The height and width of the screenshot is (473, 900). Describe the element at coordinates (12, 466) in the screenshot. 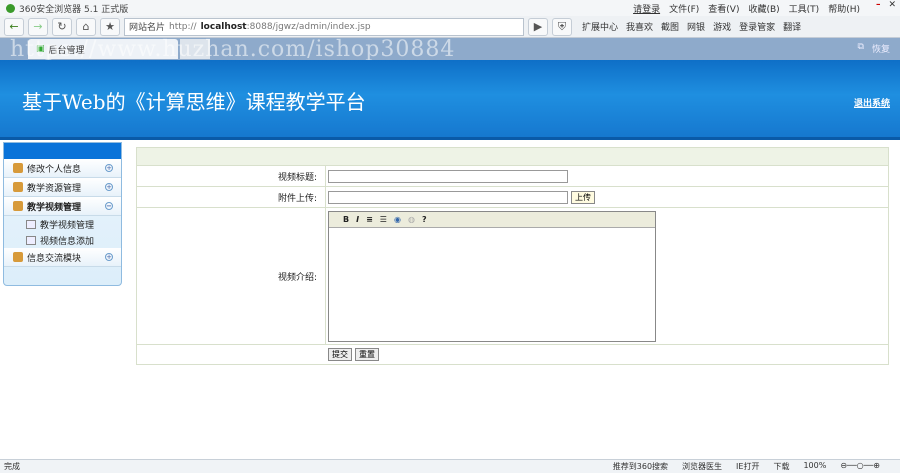

I see `status-text: 完成` at that location.